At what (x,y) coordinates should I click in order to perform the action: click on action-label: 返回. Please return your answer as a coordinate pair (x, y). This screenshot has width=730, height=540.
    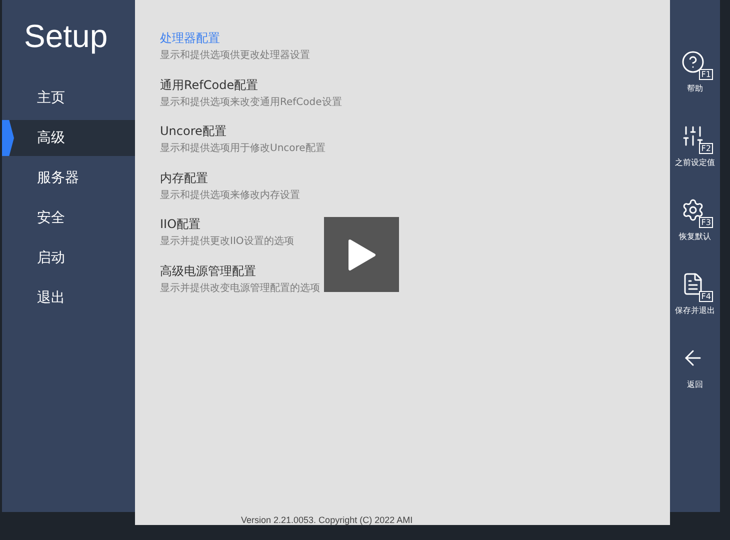
    Looking at the image, I should click on (695, 385).